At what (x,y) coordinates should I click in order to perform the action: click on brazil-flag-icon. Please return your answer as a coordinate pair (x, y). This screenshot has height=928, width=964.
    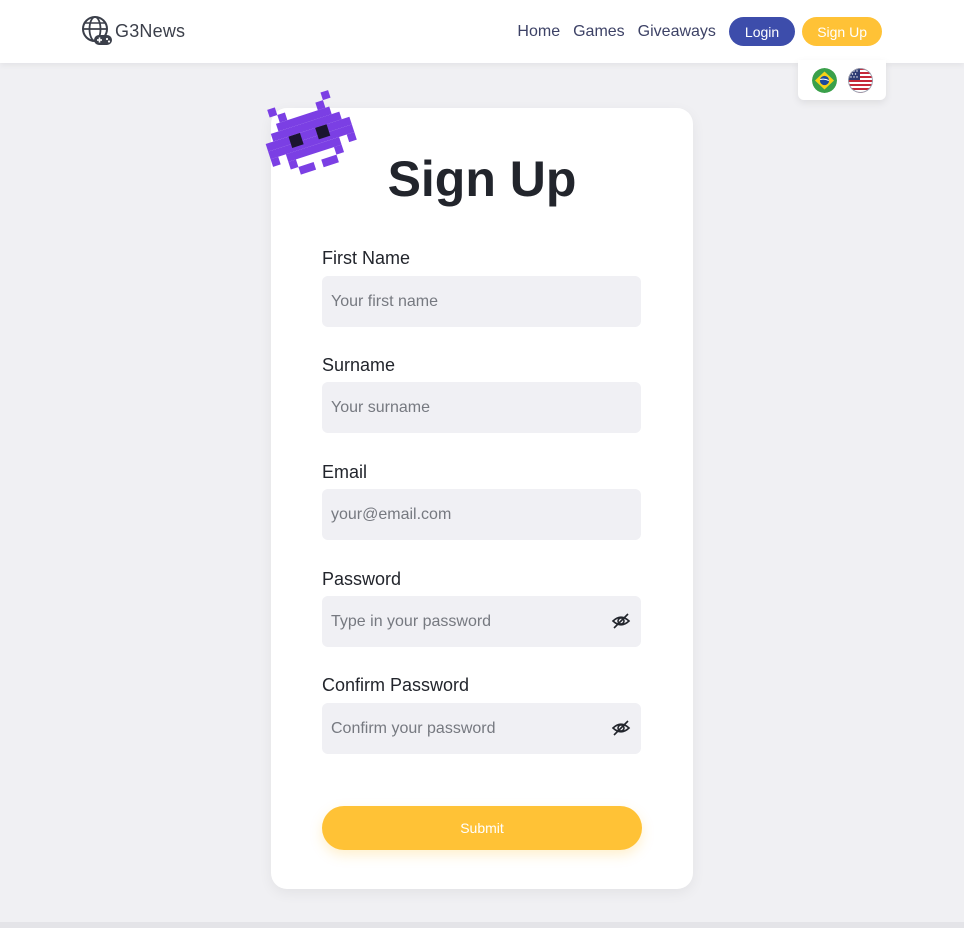
    Looking at the image, I should click on (824, 80).